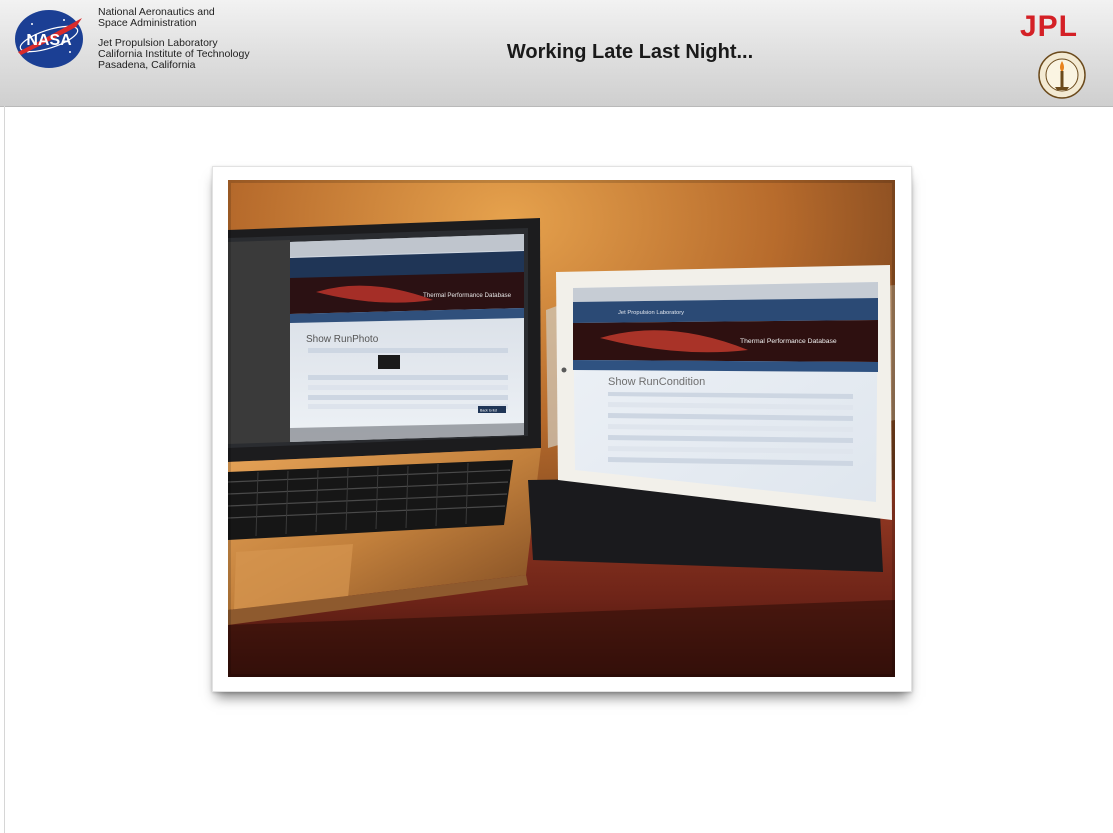 This screenshot has width=1113, height=833. Describe the element at coordinates (651, 313) in the screenshot. I see `tablet-lab-name: Jet Propulsion Laboratory` at that location.